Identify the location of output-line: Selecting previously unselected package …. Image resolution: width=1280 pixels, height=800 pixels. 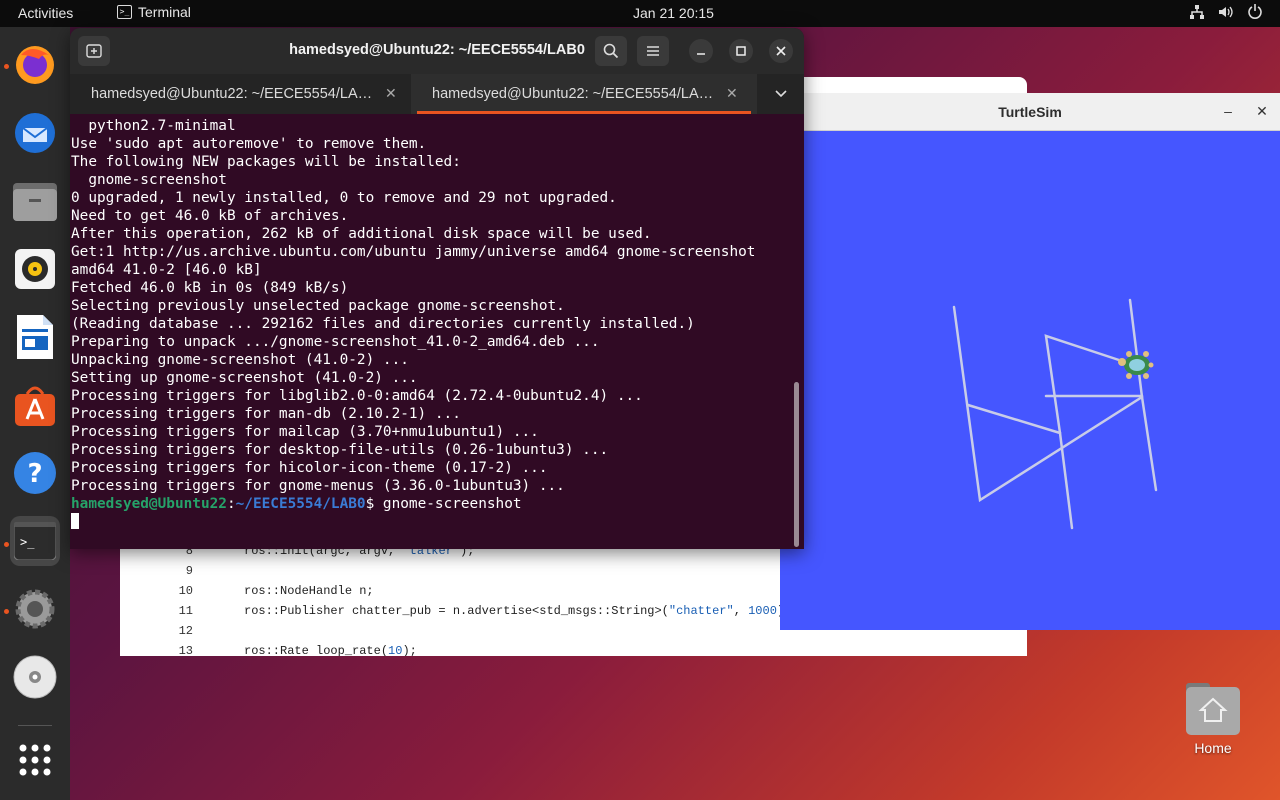
(318, 306).